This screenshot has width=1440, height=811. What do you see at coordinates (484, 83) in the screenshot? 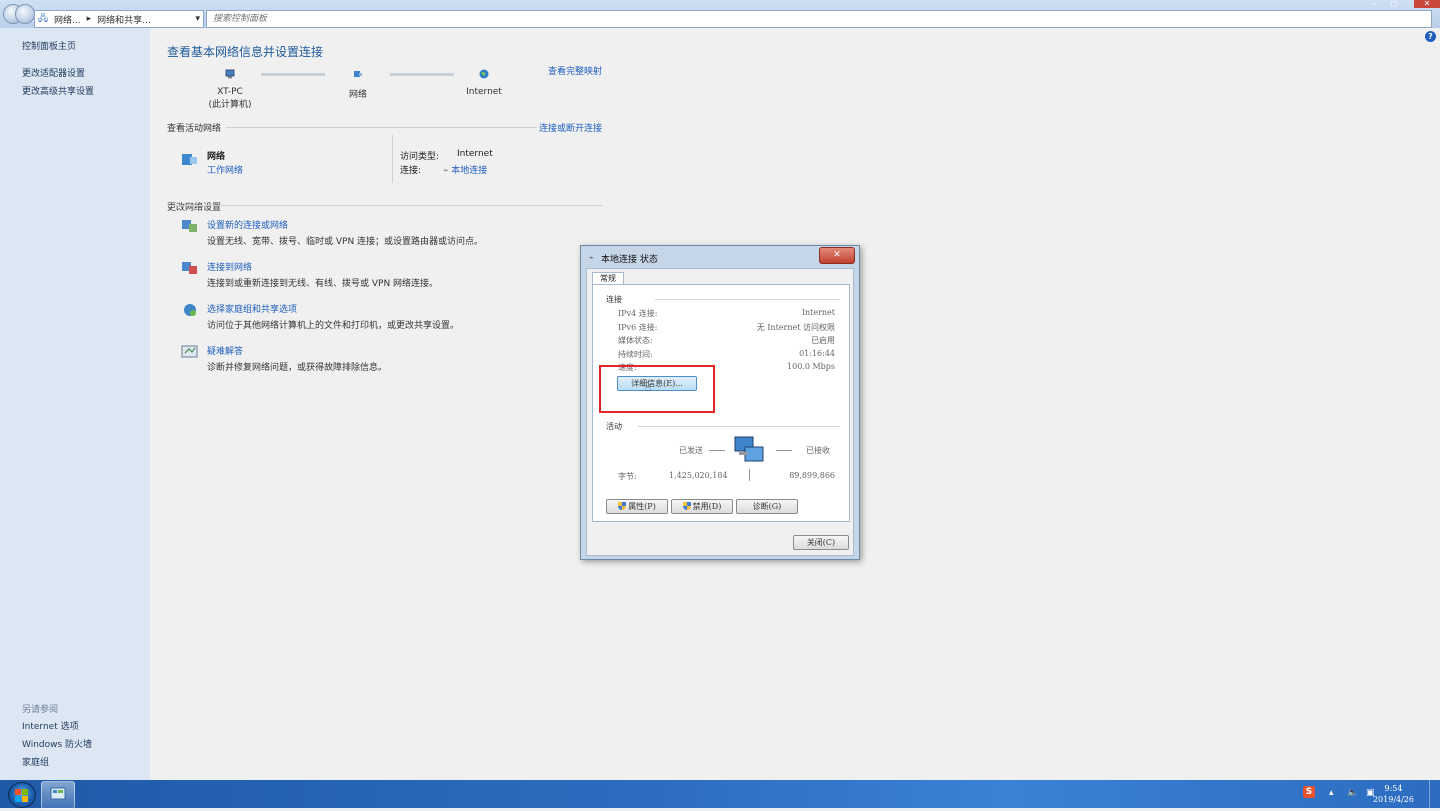
I see `map-node-internet: Internet` at bounding box center [484, 83].